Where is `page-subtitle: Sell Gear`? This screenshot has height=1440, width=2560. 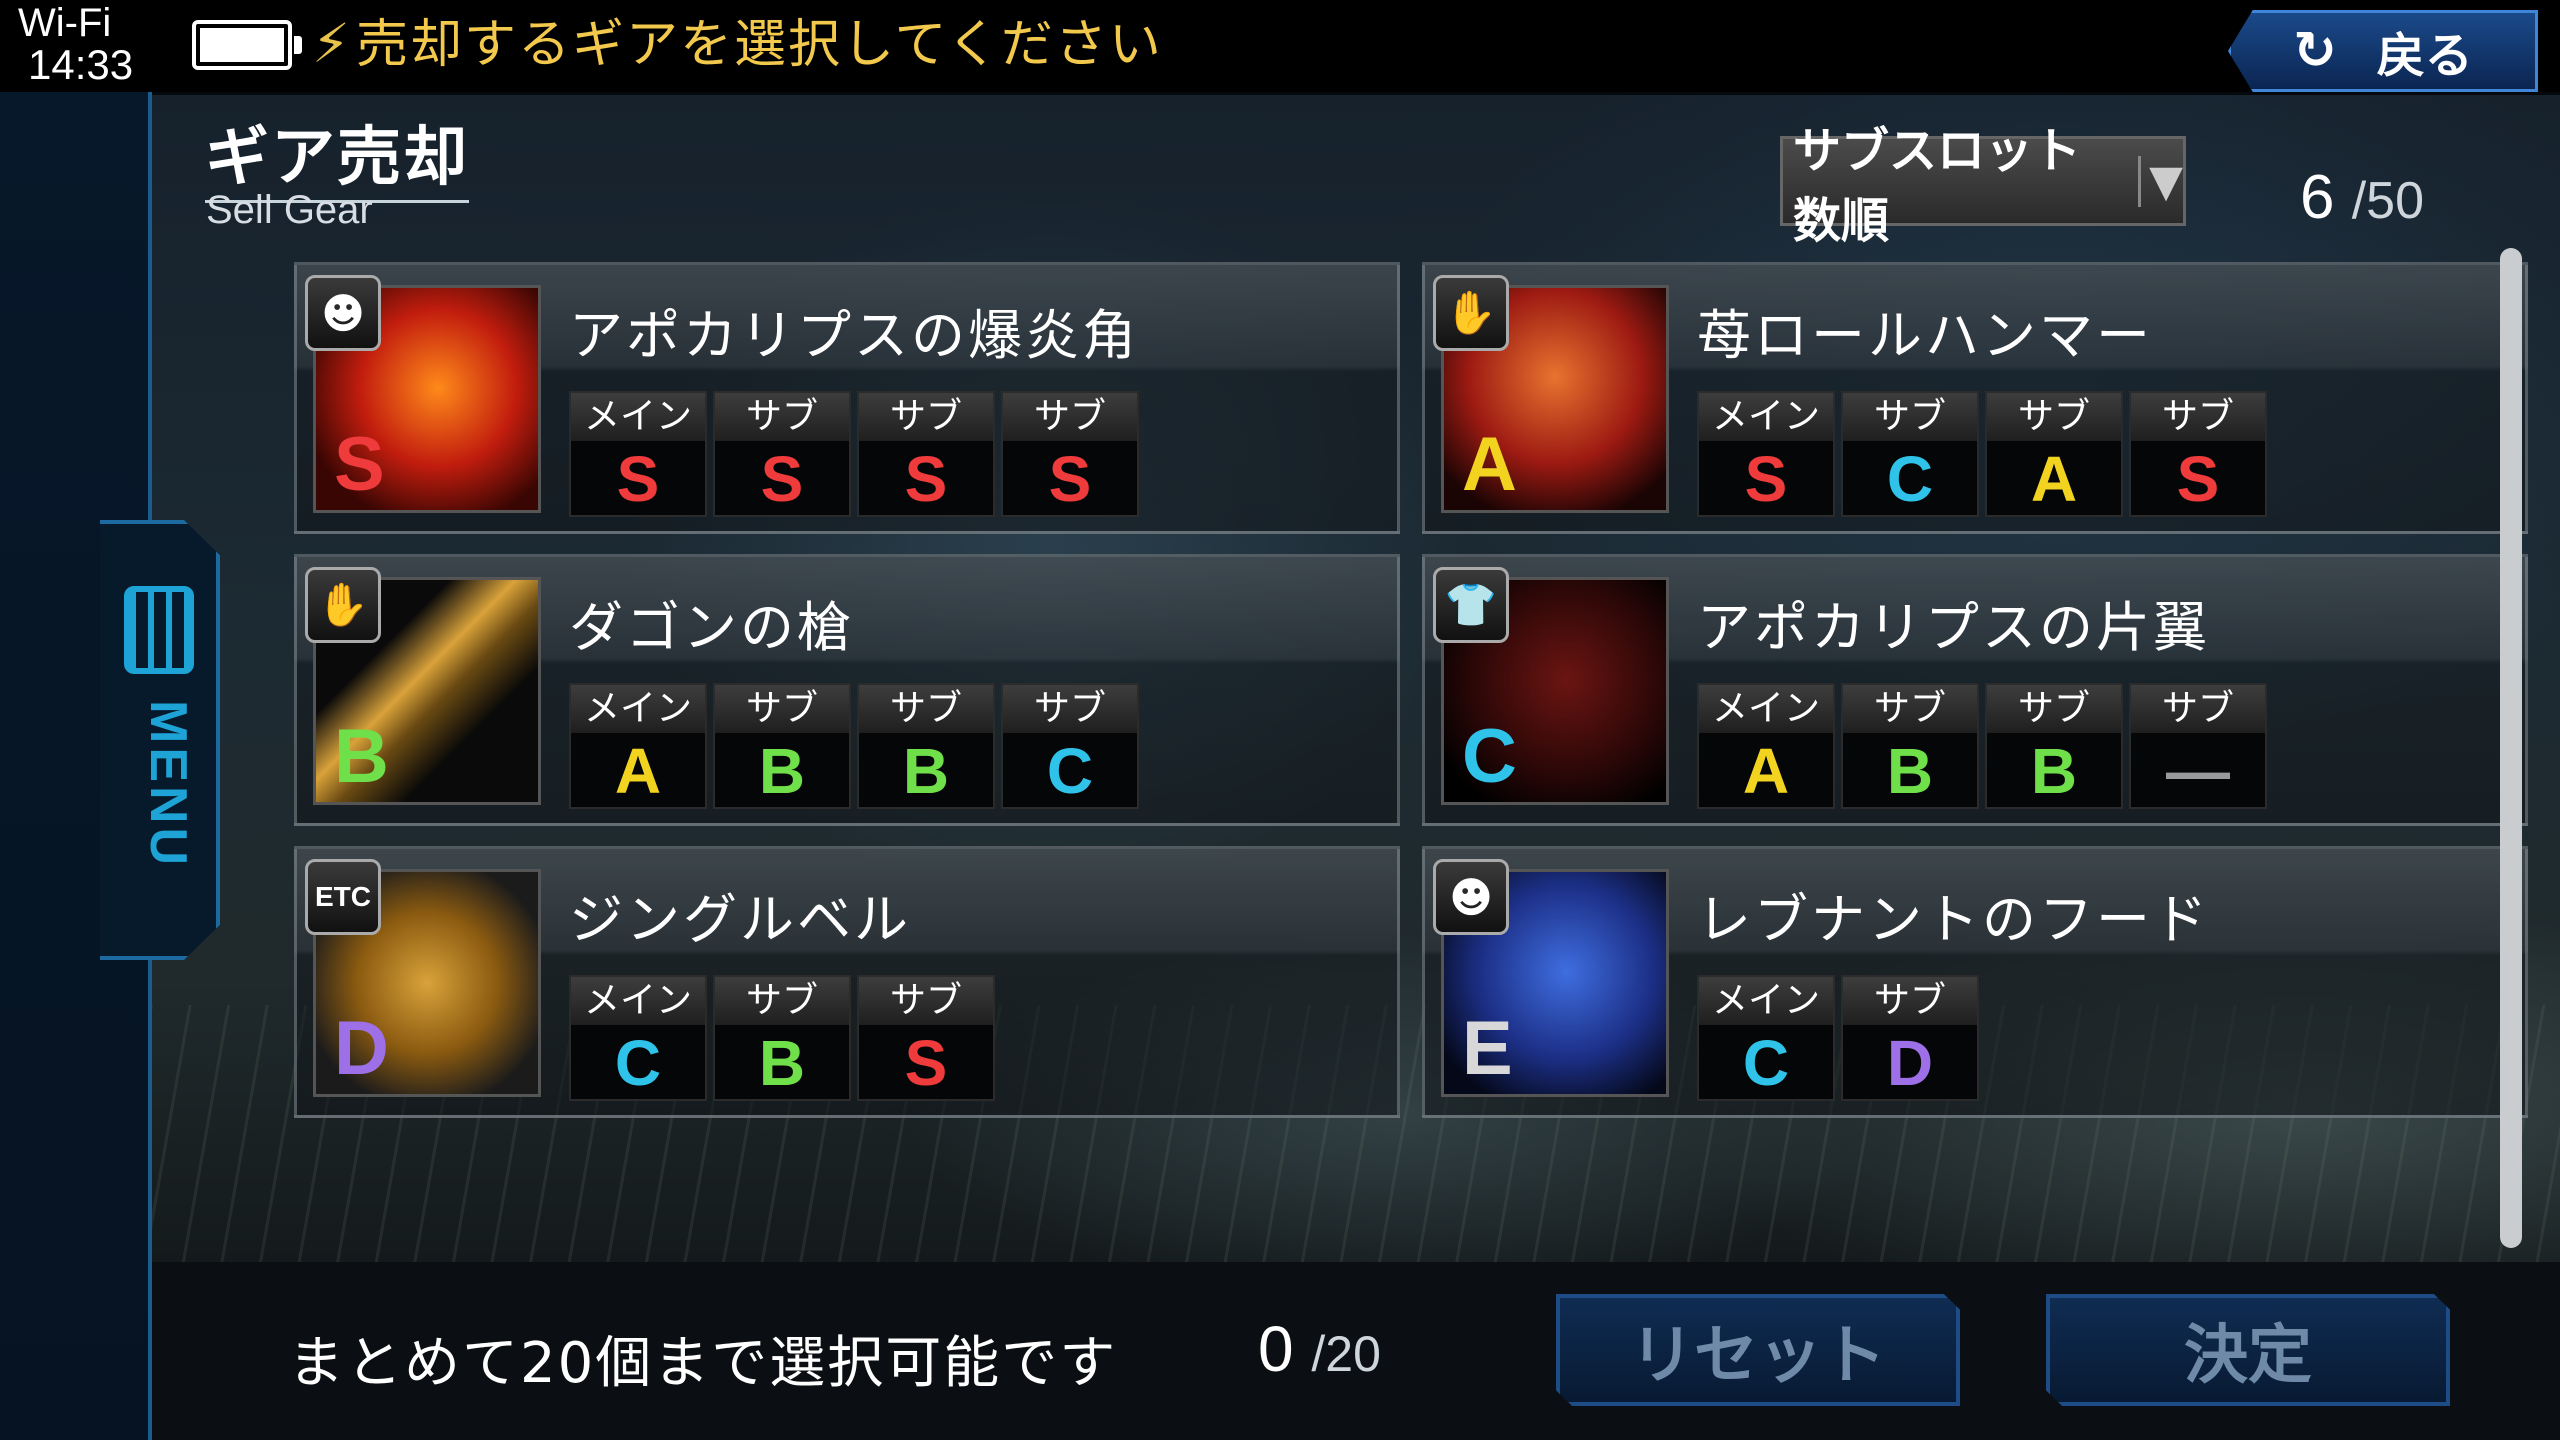
page-subtitle: Sell Gear is located at coordinates (289, 210).